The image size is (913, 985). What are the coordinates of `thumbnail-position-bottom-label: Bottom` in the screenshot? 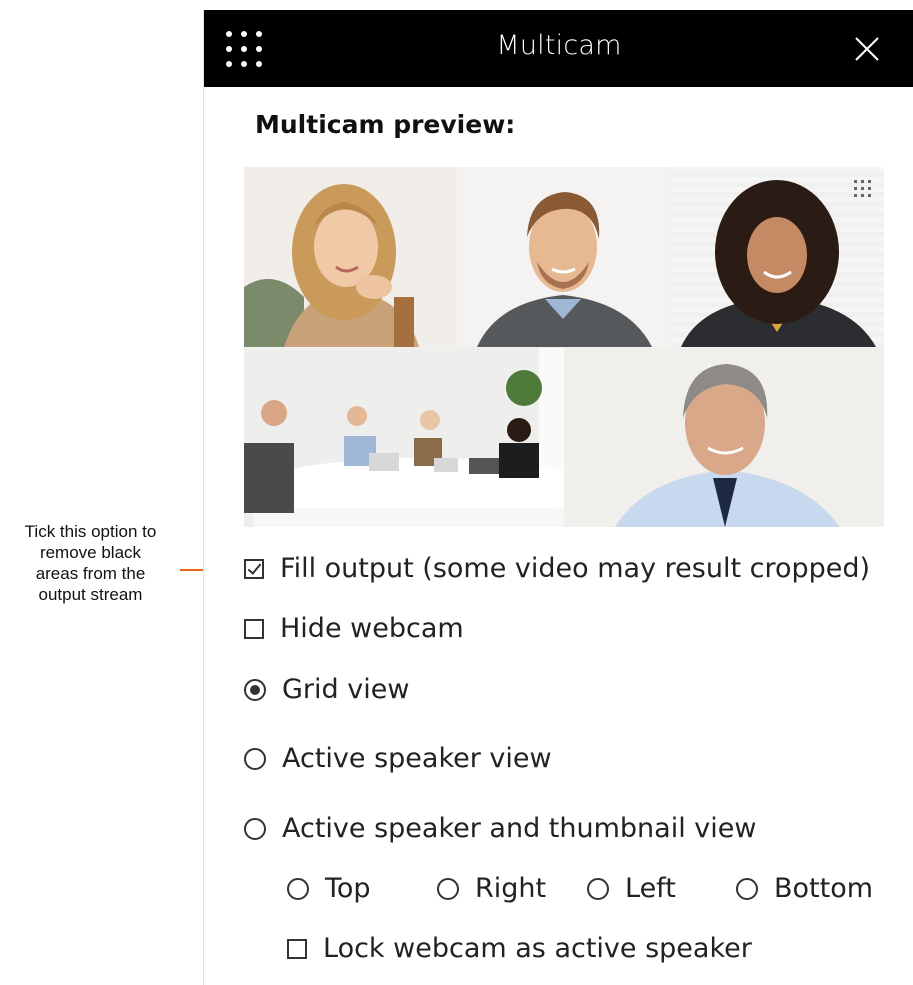 It's located at (824, 888).